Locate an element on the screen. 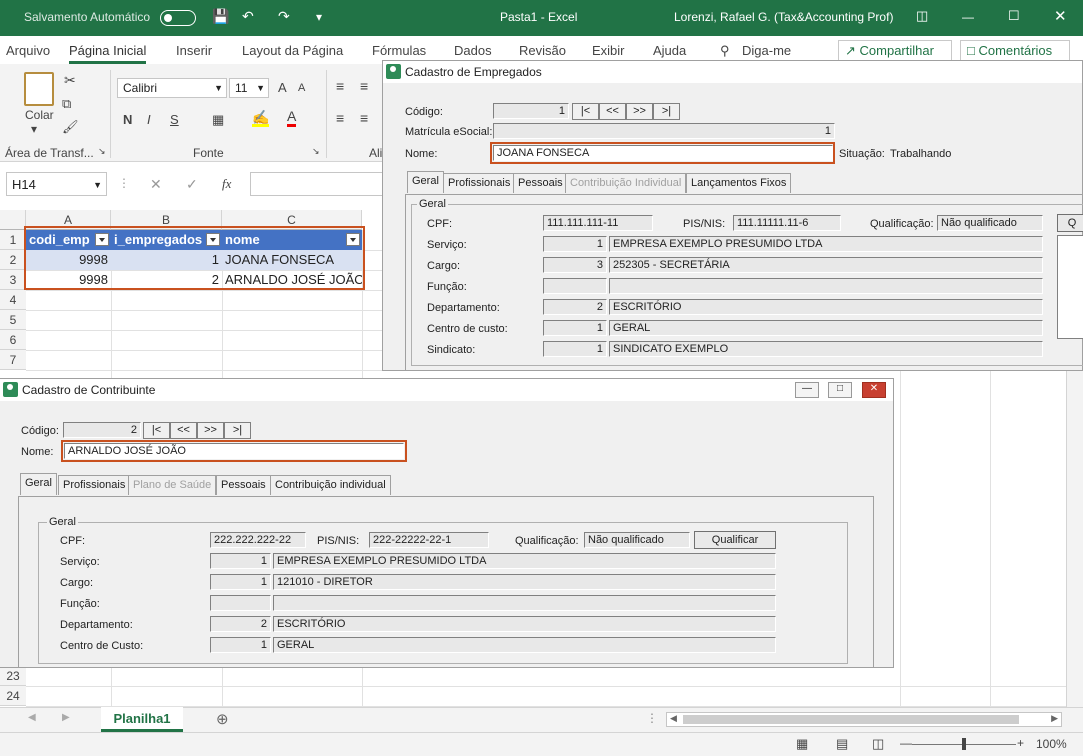 This screenshot has height=756, width=1083. font-color-icon: A is located at coordinates (292, 117).